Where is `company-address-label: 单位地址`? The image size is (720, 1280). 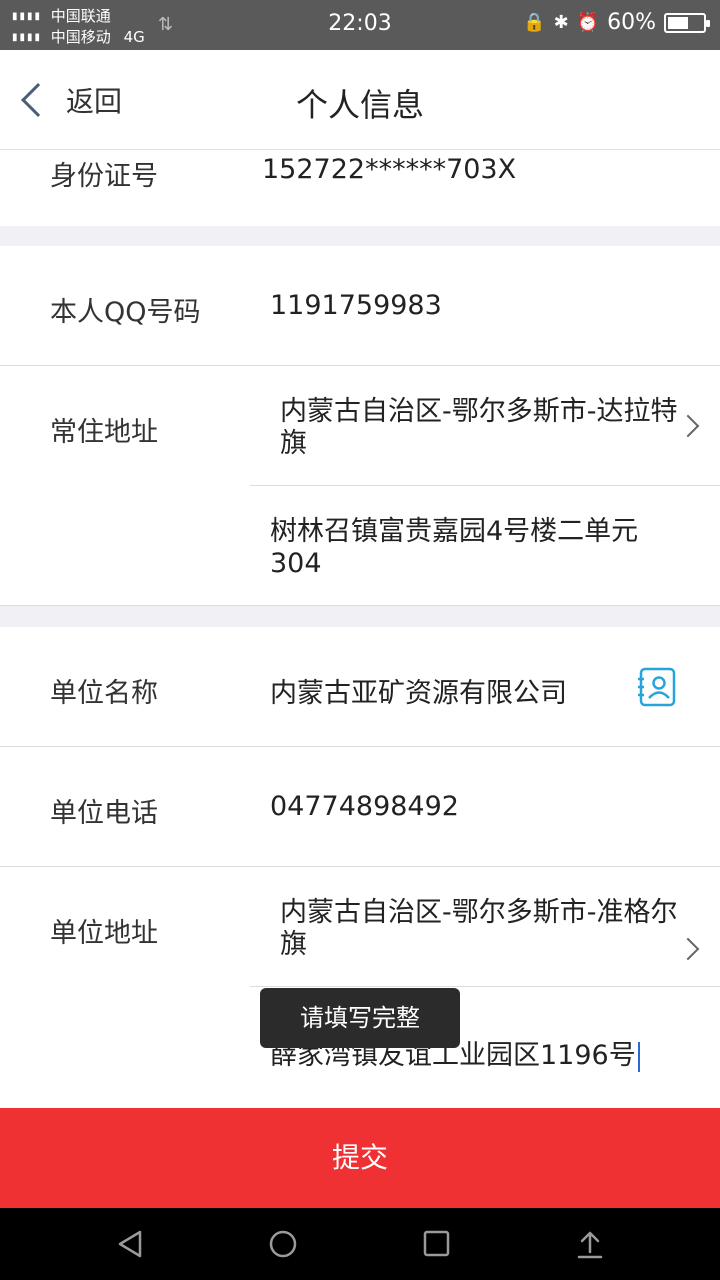 company-address-label: 单位地址 is located at coordinates (104, 933).